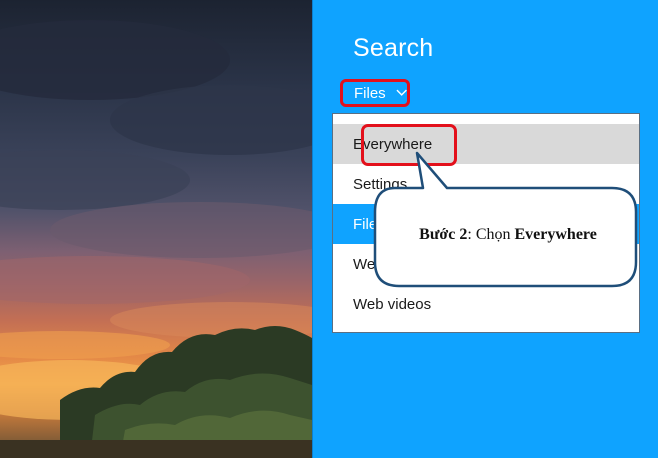 This screenshot has width=658, height=458. I want to click on menu-item-settings: Settings, so click(486, 184).